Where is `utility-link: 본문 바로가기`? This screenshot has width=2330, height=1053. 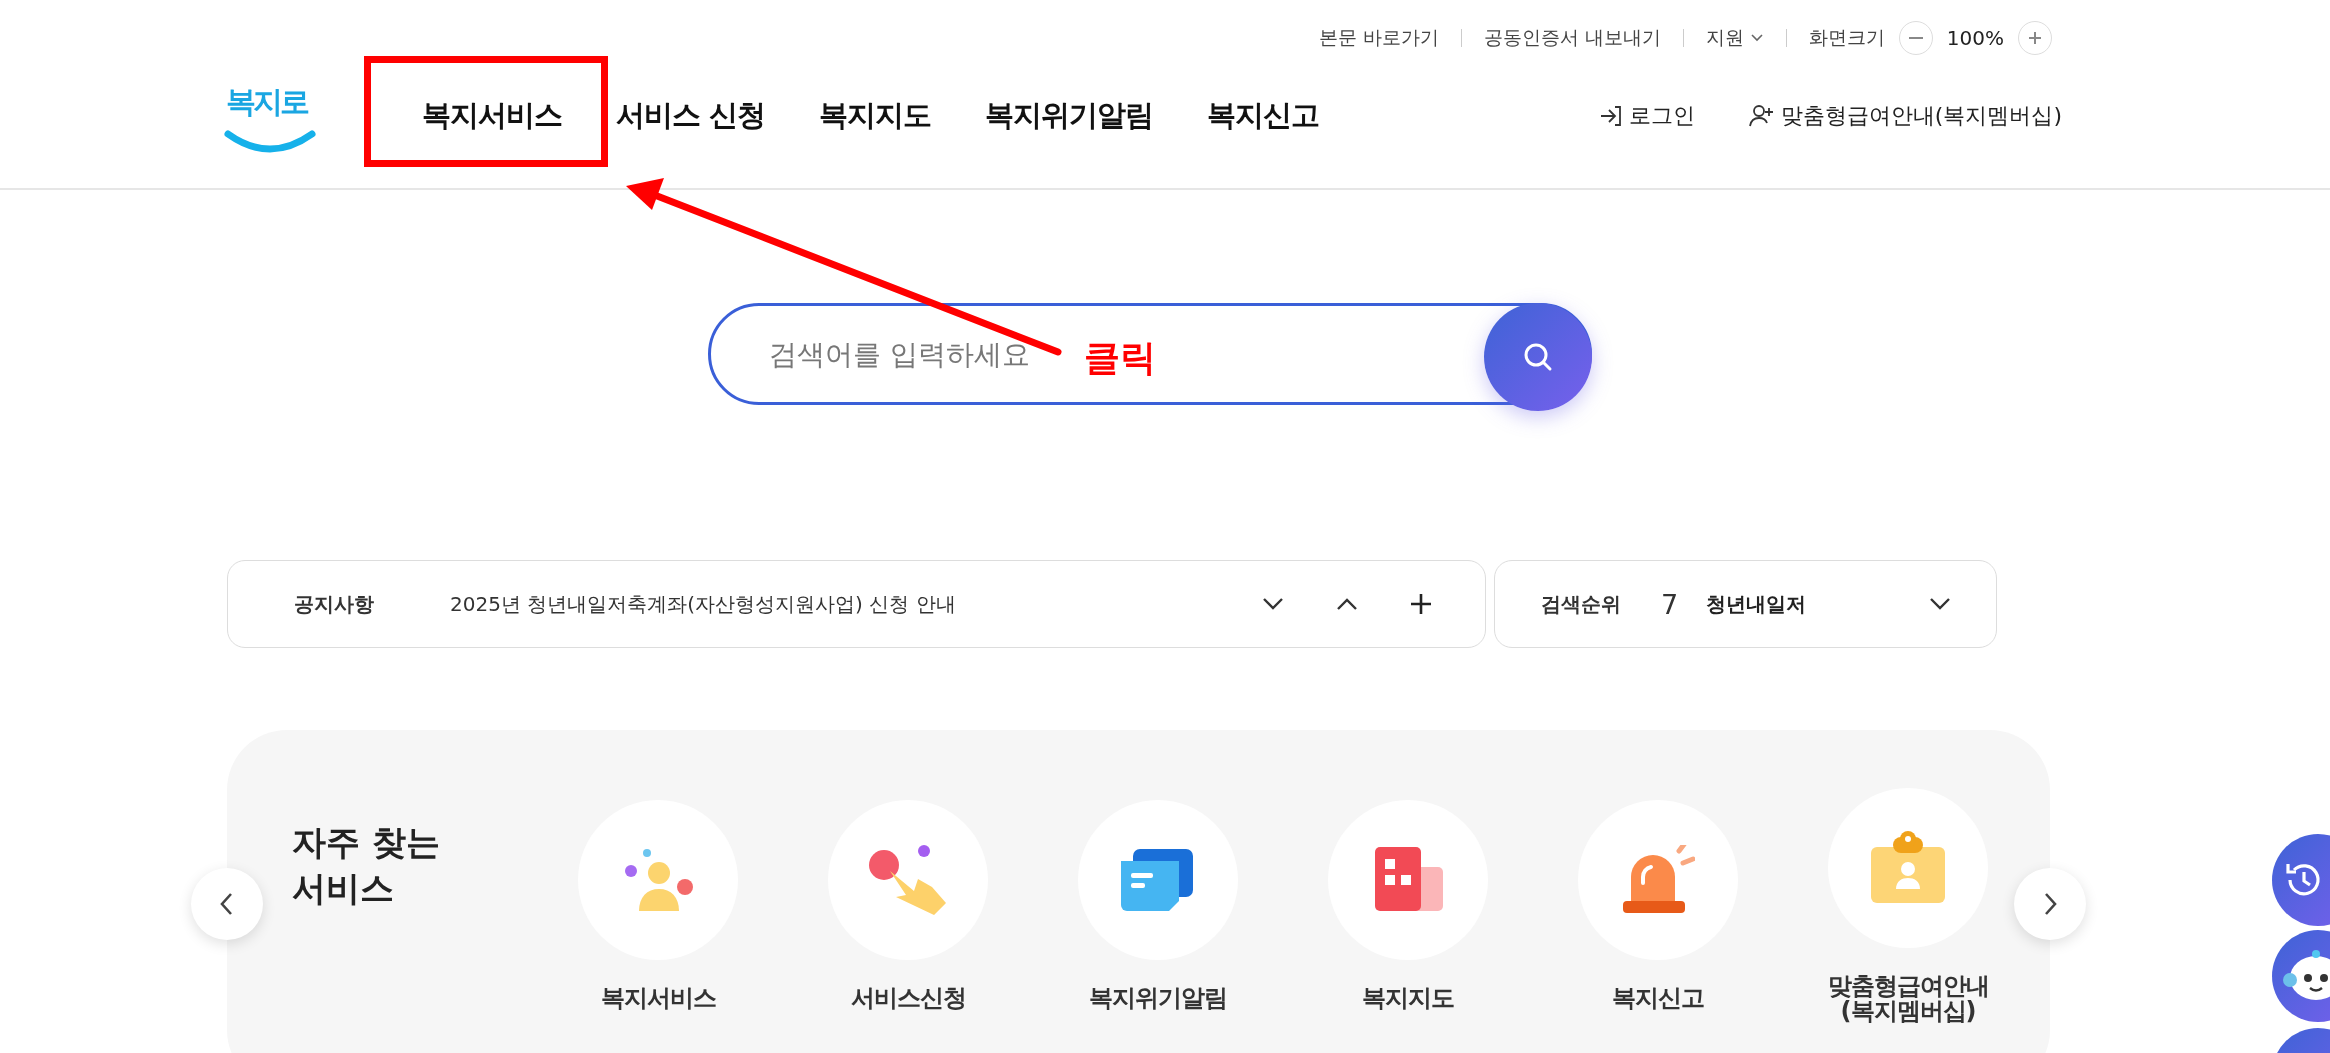
utility-link: 본문 바로가기 is located at coordinates (1378, 38).